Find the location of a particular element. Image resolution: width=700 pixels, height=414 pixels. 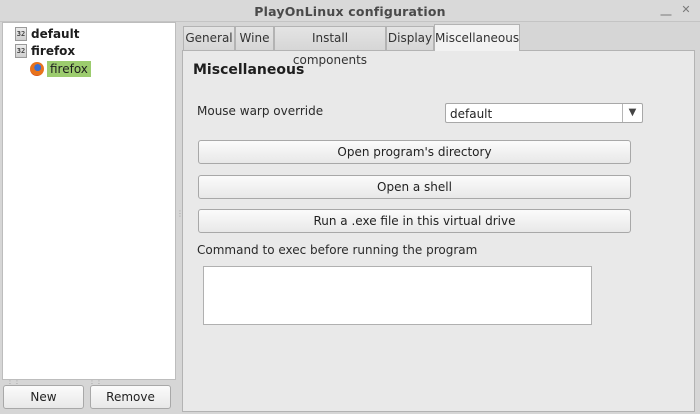

dropdown-arrow-icon: ▼ is located at coordinates (632, 113).